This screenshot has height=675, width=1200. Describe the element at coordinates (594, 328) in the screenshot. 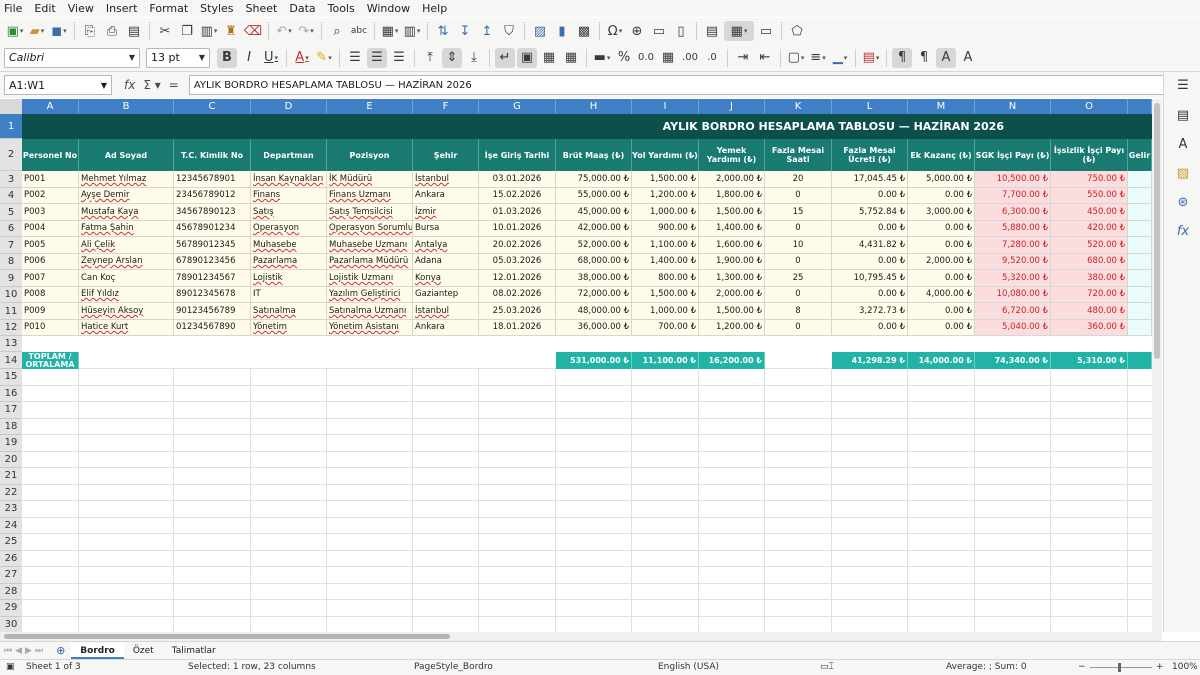

I see `table-cell: 36,000.00 ₺` at that location.